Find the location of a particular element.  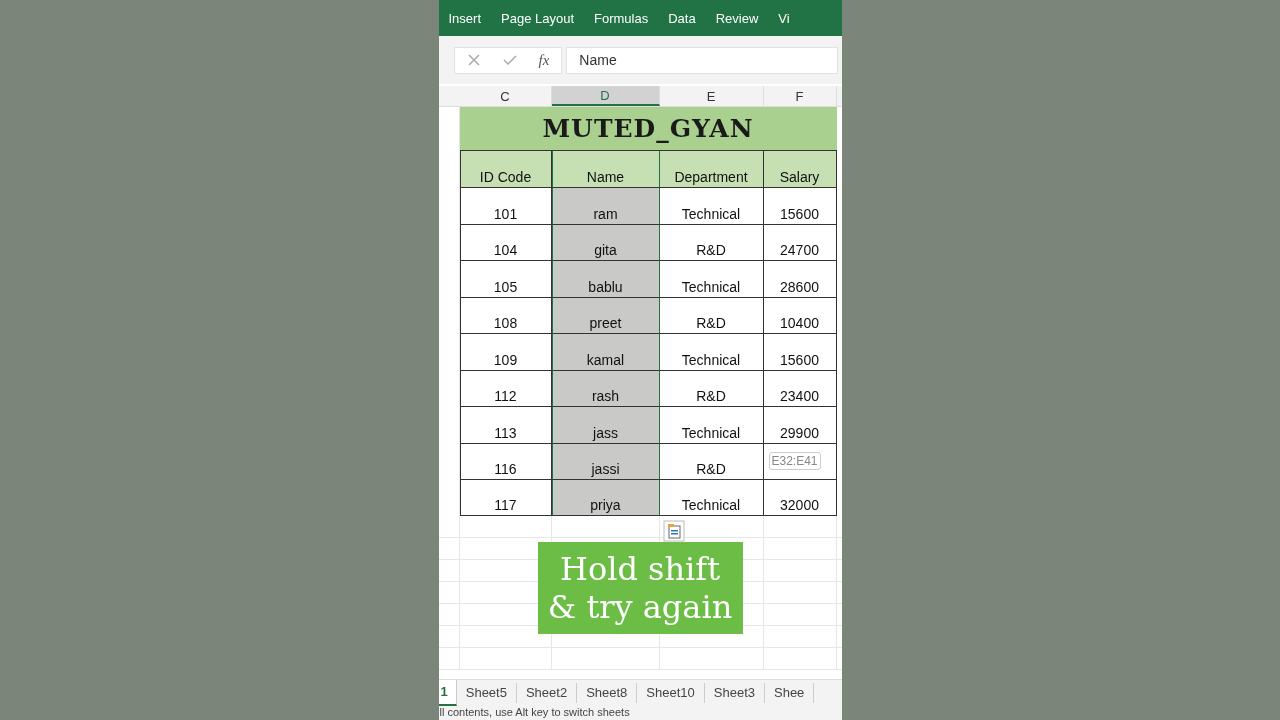

close-icon is located at coordinates (473, 60).